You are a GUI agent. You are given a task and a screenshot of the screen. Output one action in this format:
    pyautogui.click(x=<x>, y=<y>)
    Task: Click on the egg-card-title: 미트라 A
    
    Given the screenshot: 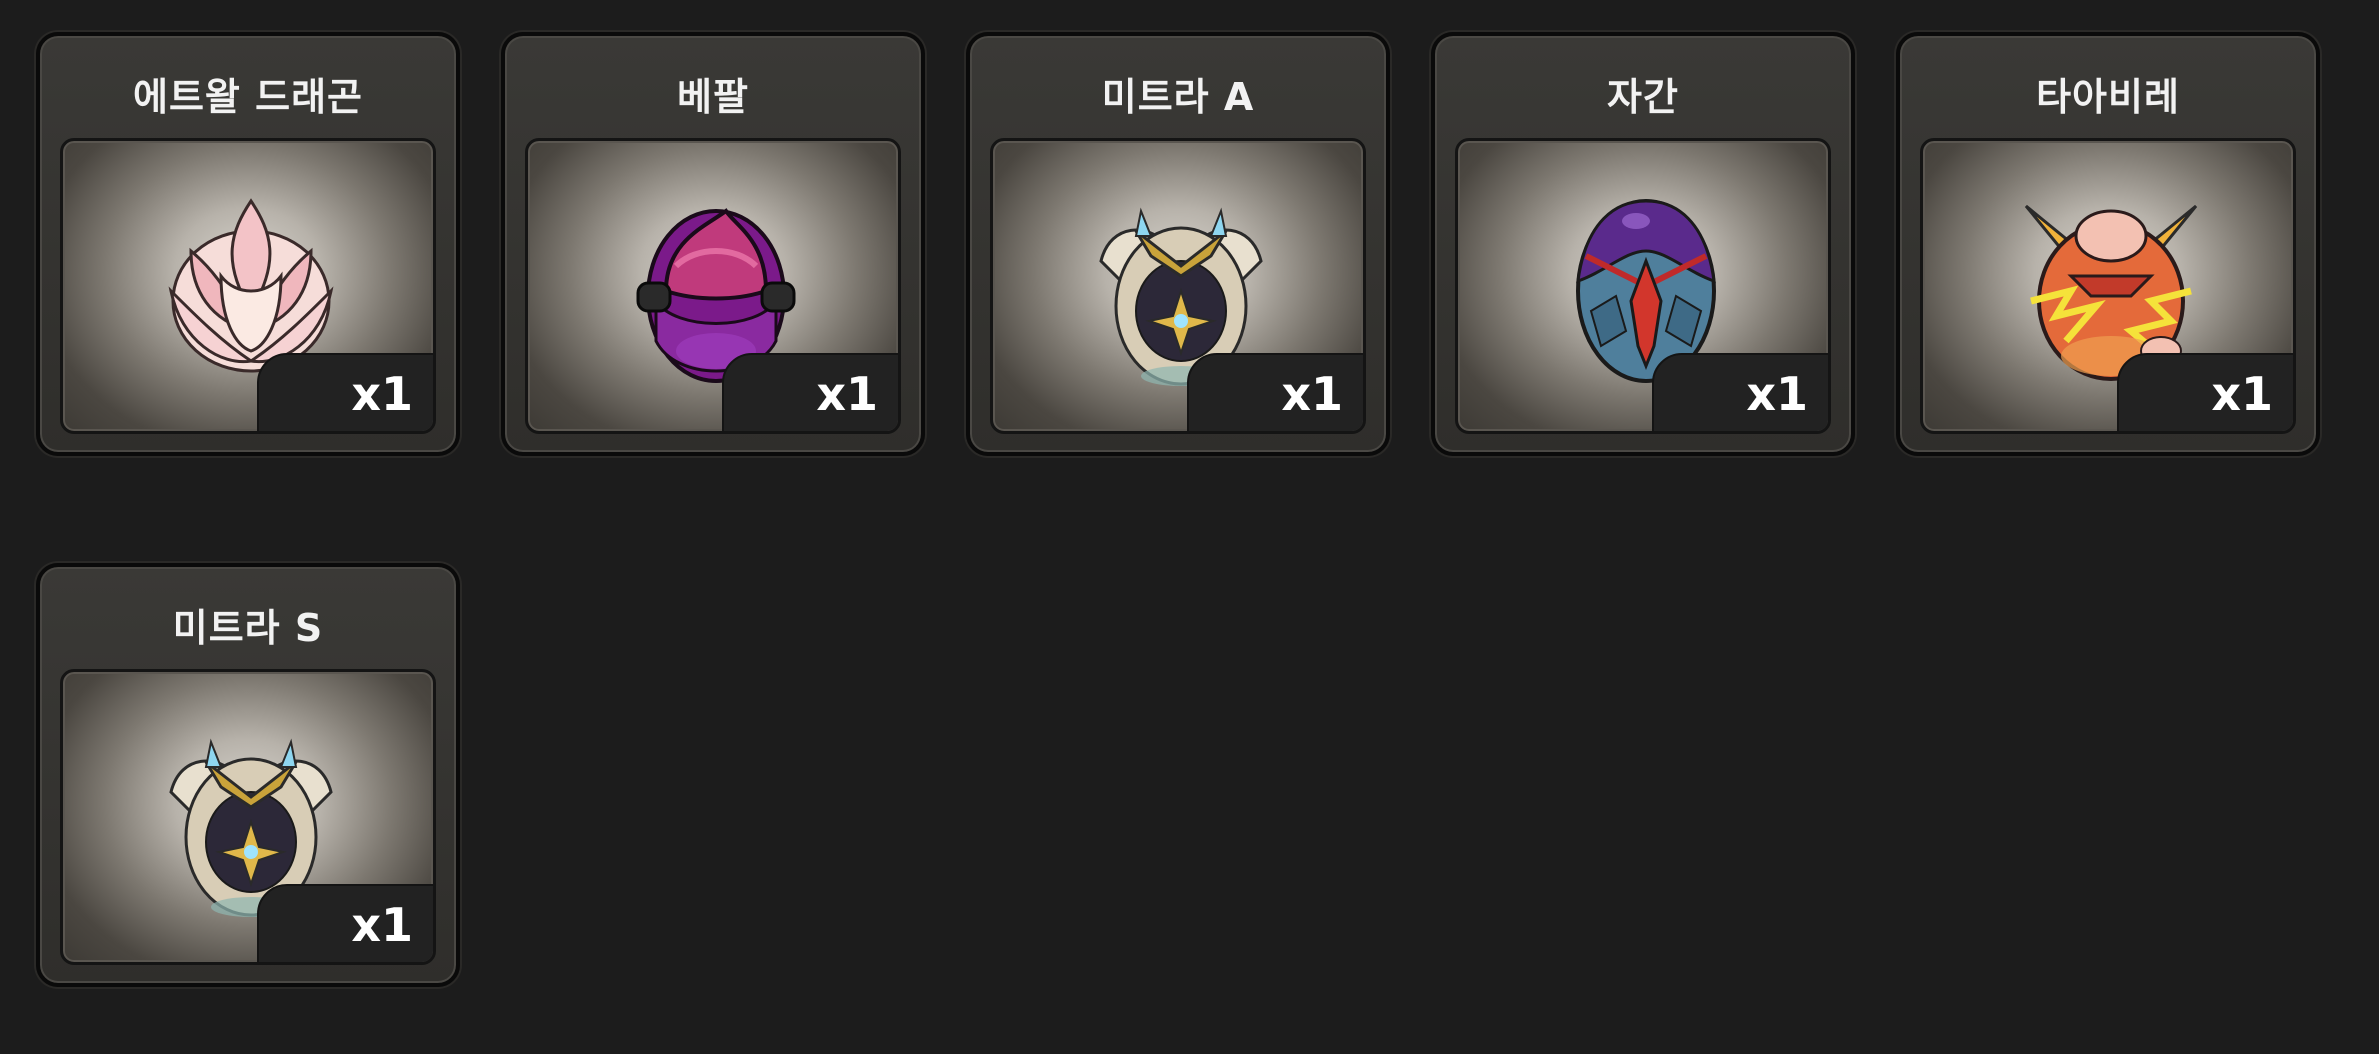 What is the action you would take?
    pyautogui.click(x=1178, y=97)
    